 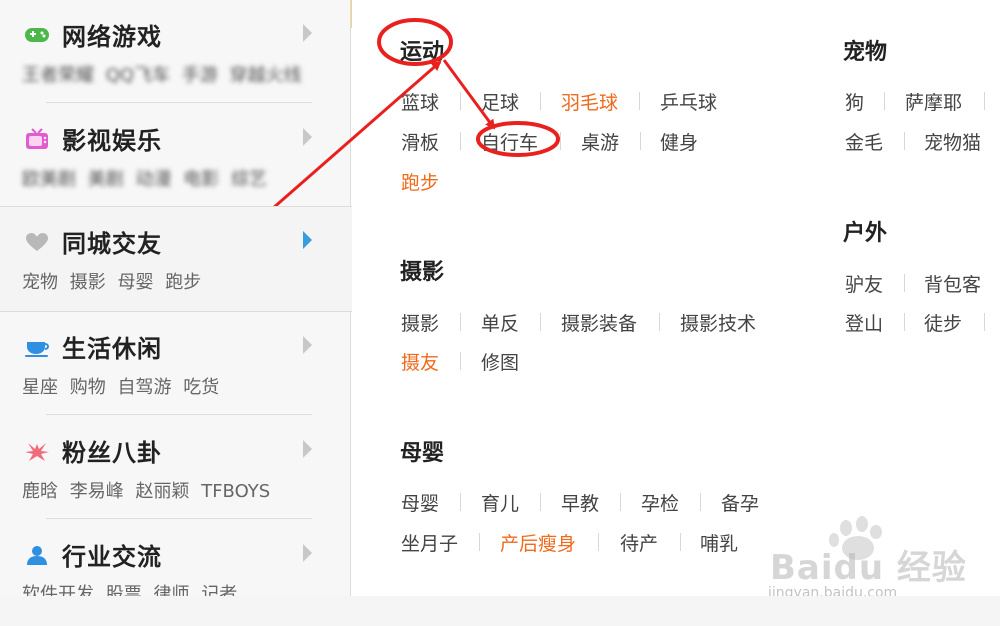 I want to click on subtag: 电影, so click(x=201, y=179).